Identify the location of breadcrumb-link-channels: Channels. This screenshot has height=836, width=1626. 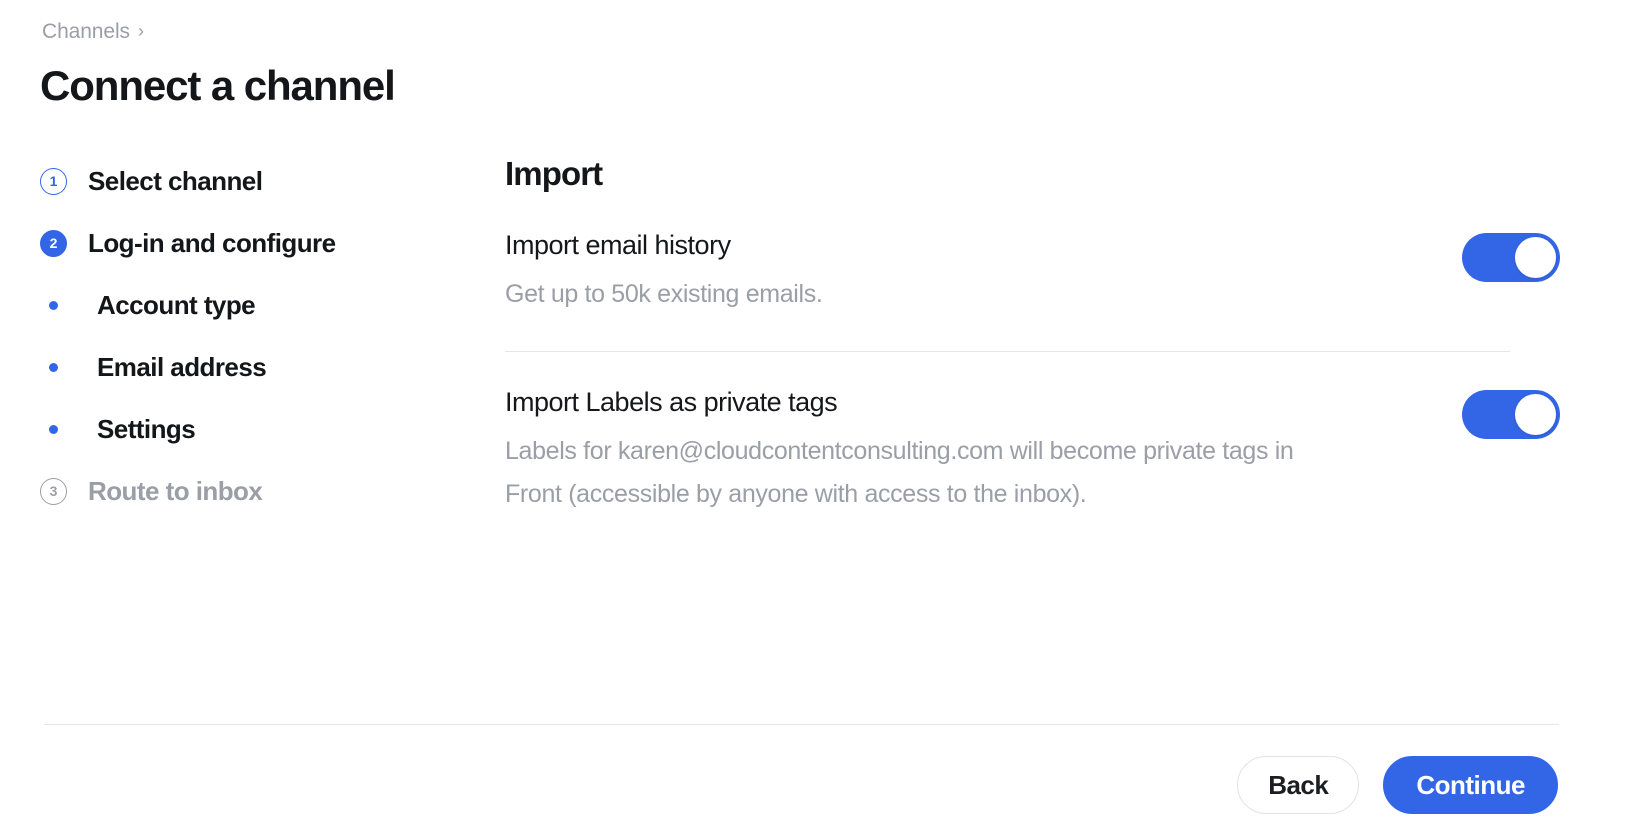
(86, 32).